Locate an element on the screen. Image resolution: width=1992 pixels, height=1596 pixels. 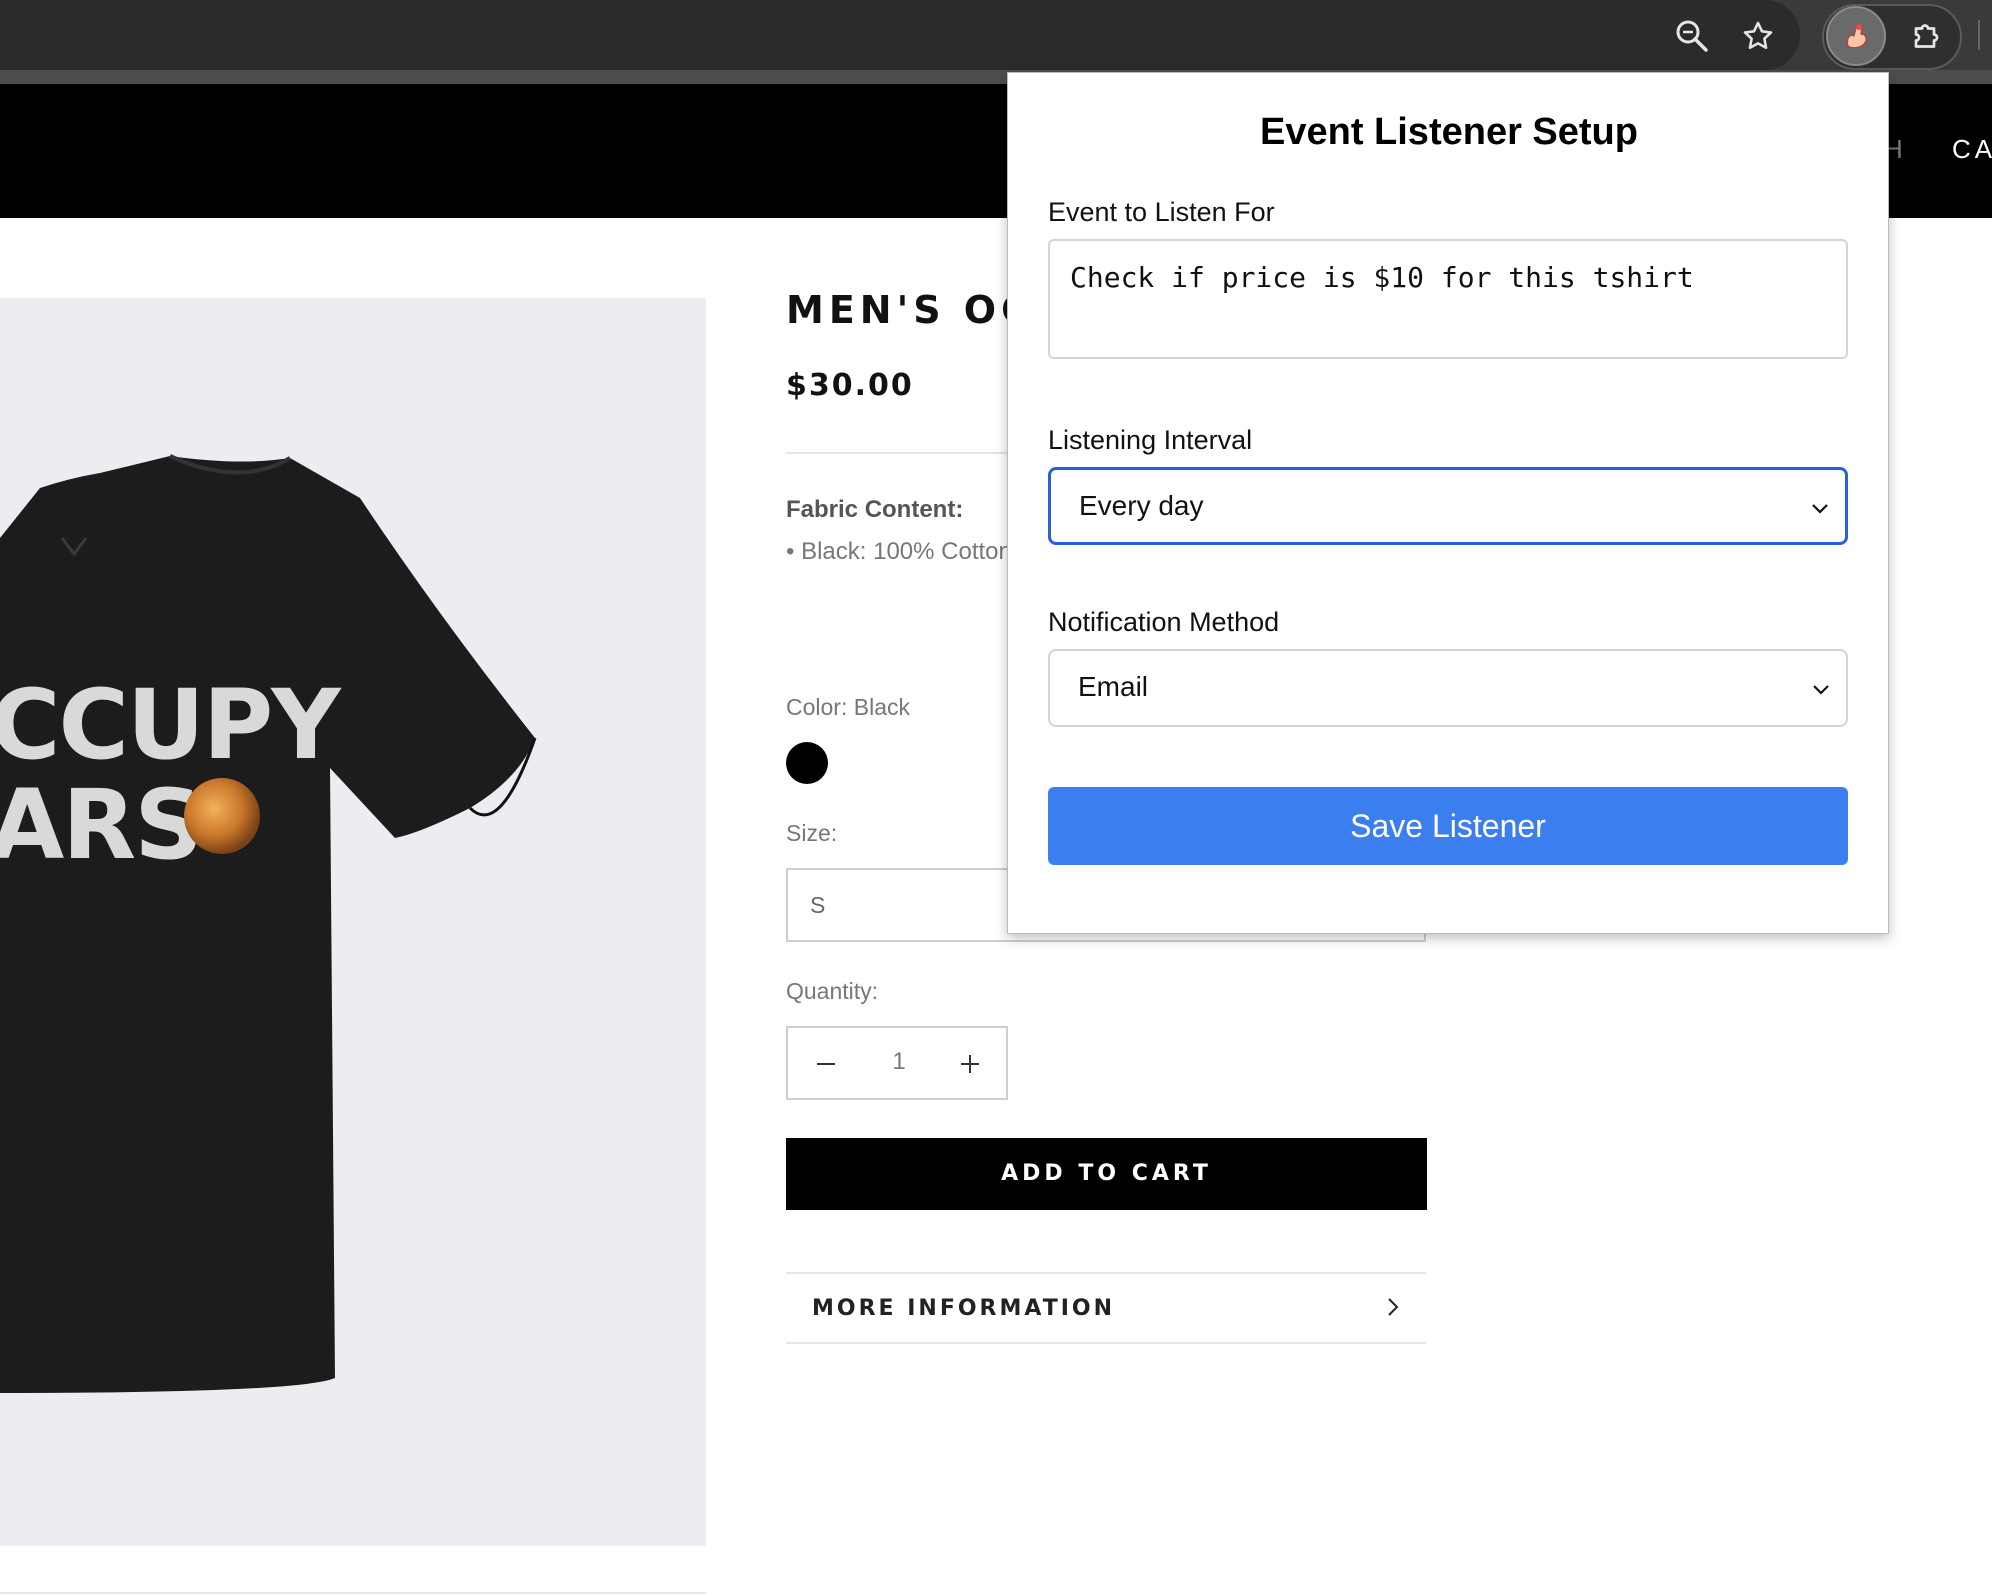
color-label: Color: Black is located at coordinates (848, 707).